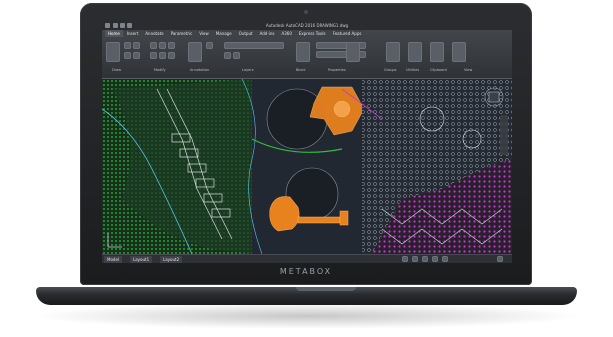  I want to click on panel-properties: Properties, so click(337, 70).